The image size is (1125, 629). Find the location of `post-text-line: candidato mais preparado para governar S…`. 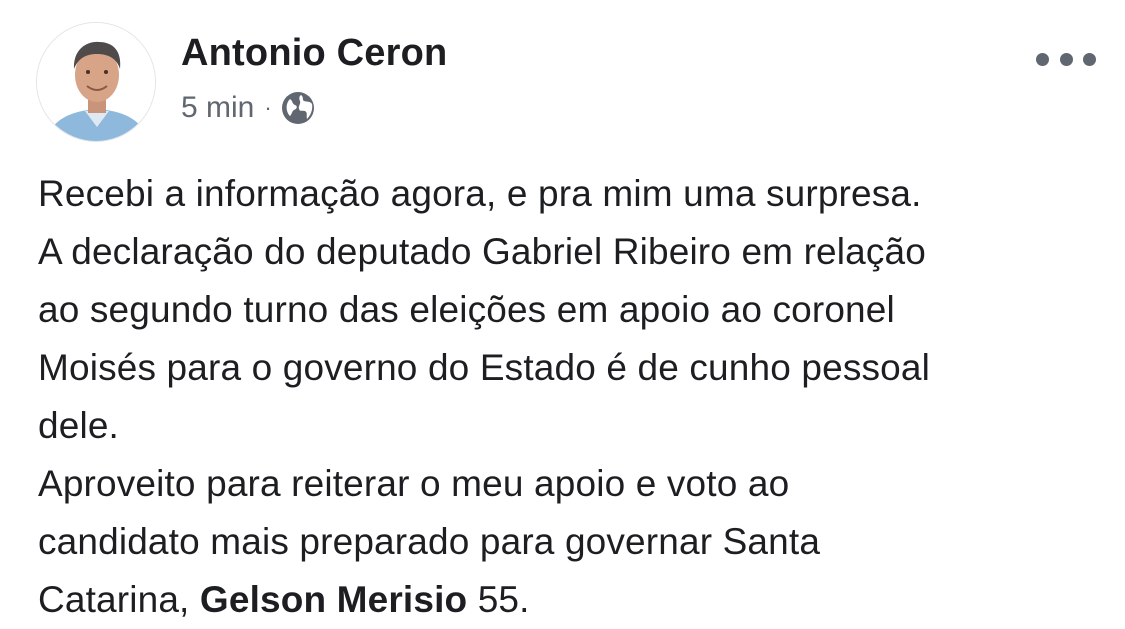

post-text-line: candidato mais preparado para governar S… is located at coordinates (429, 541).